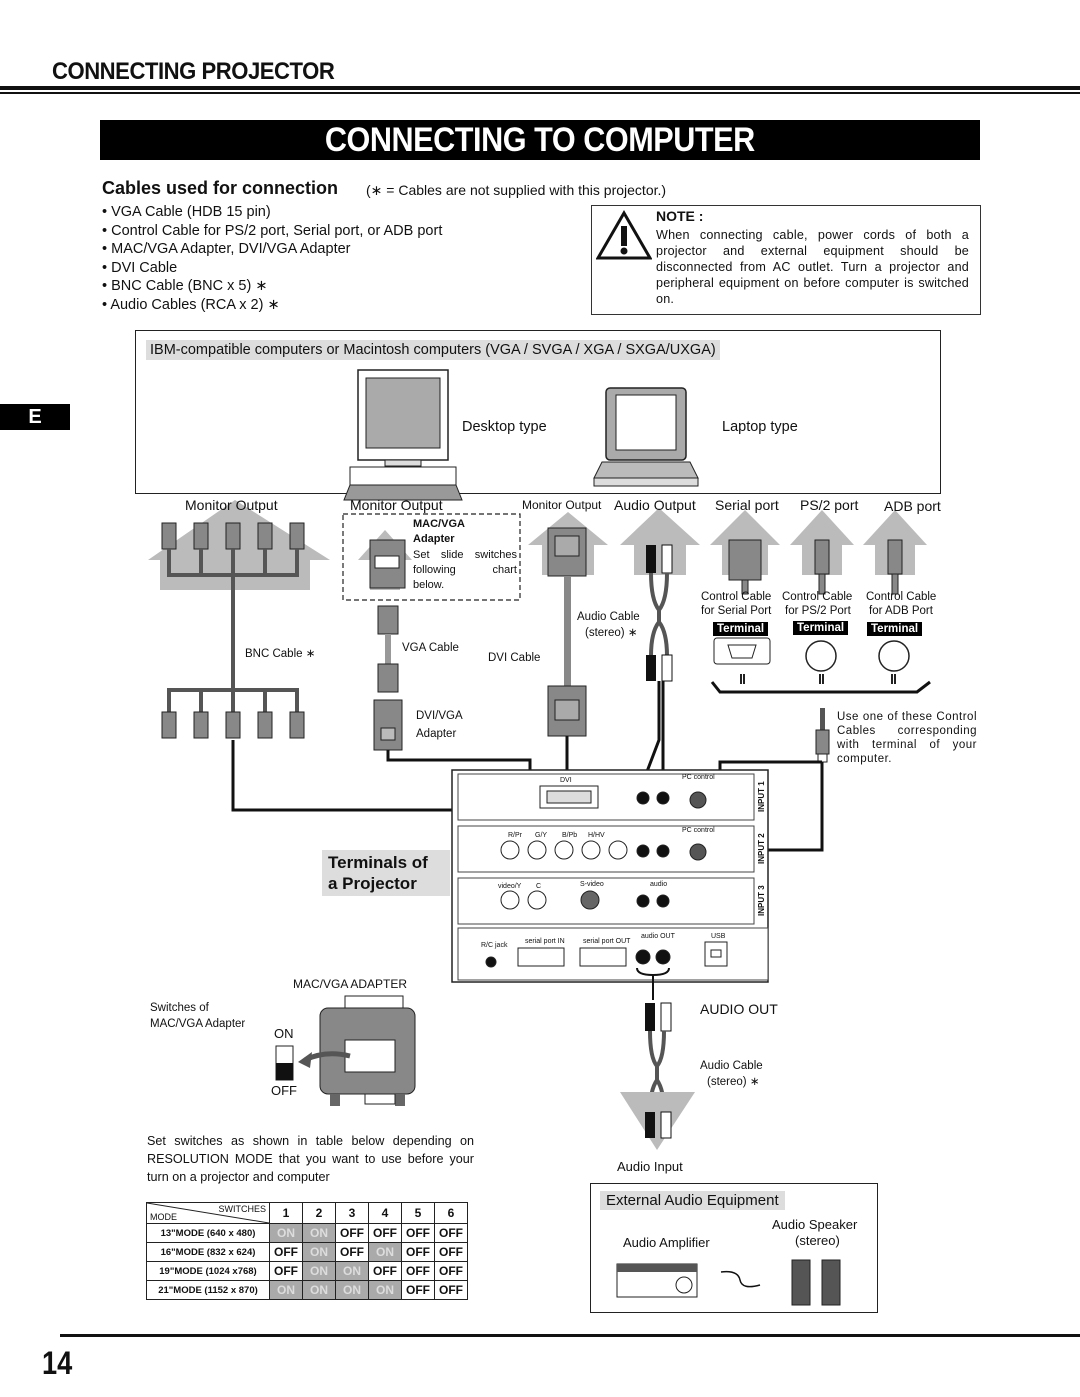 The height and width of the screenshot is (1397, 1080). I want to click on column-header: 2, so click(319, 1213).